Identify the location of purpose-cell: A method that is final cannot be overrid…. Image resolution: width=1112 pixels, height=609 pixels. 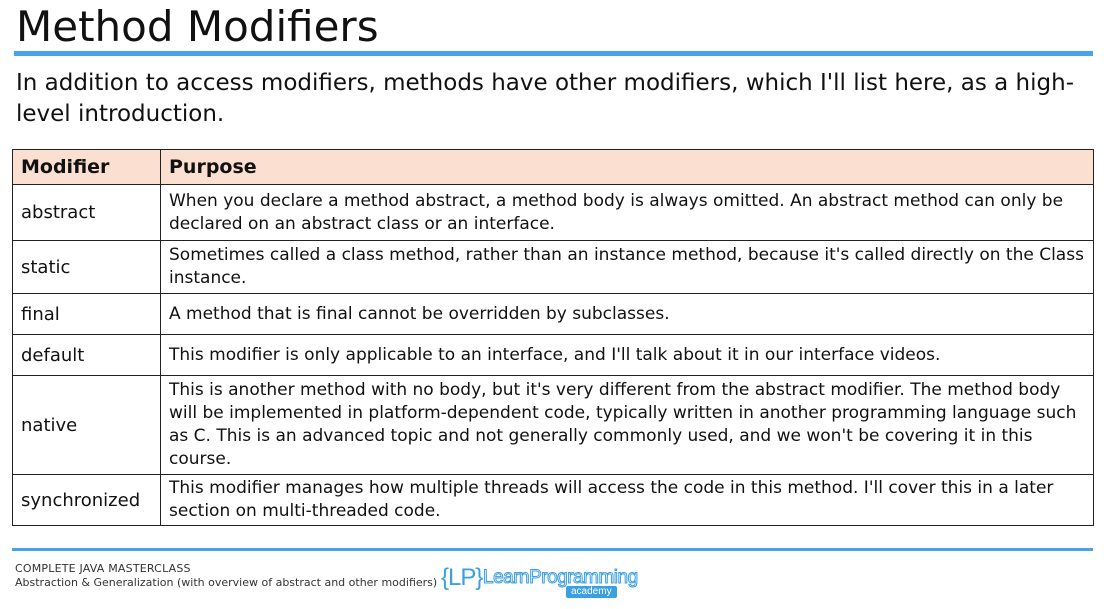
(627, 314).